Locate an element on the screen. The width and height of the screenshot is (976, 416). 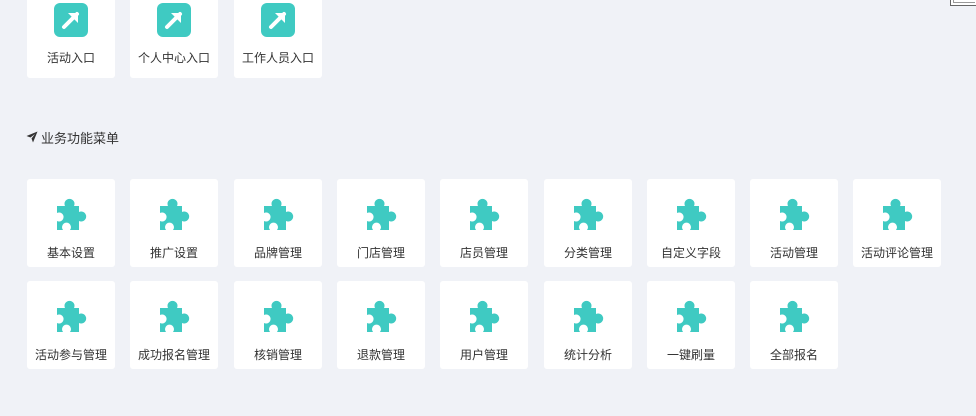
entry-tile-label: 工作人员入口 is located at coordinates (277, 58).